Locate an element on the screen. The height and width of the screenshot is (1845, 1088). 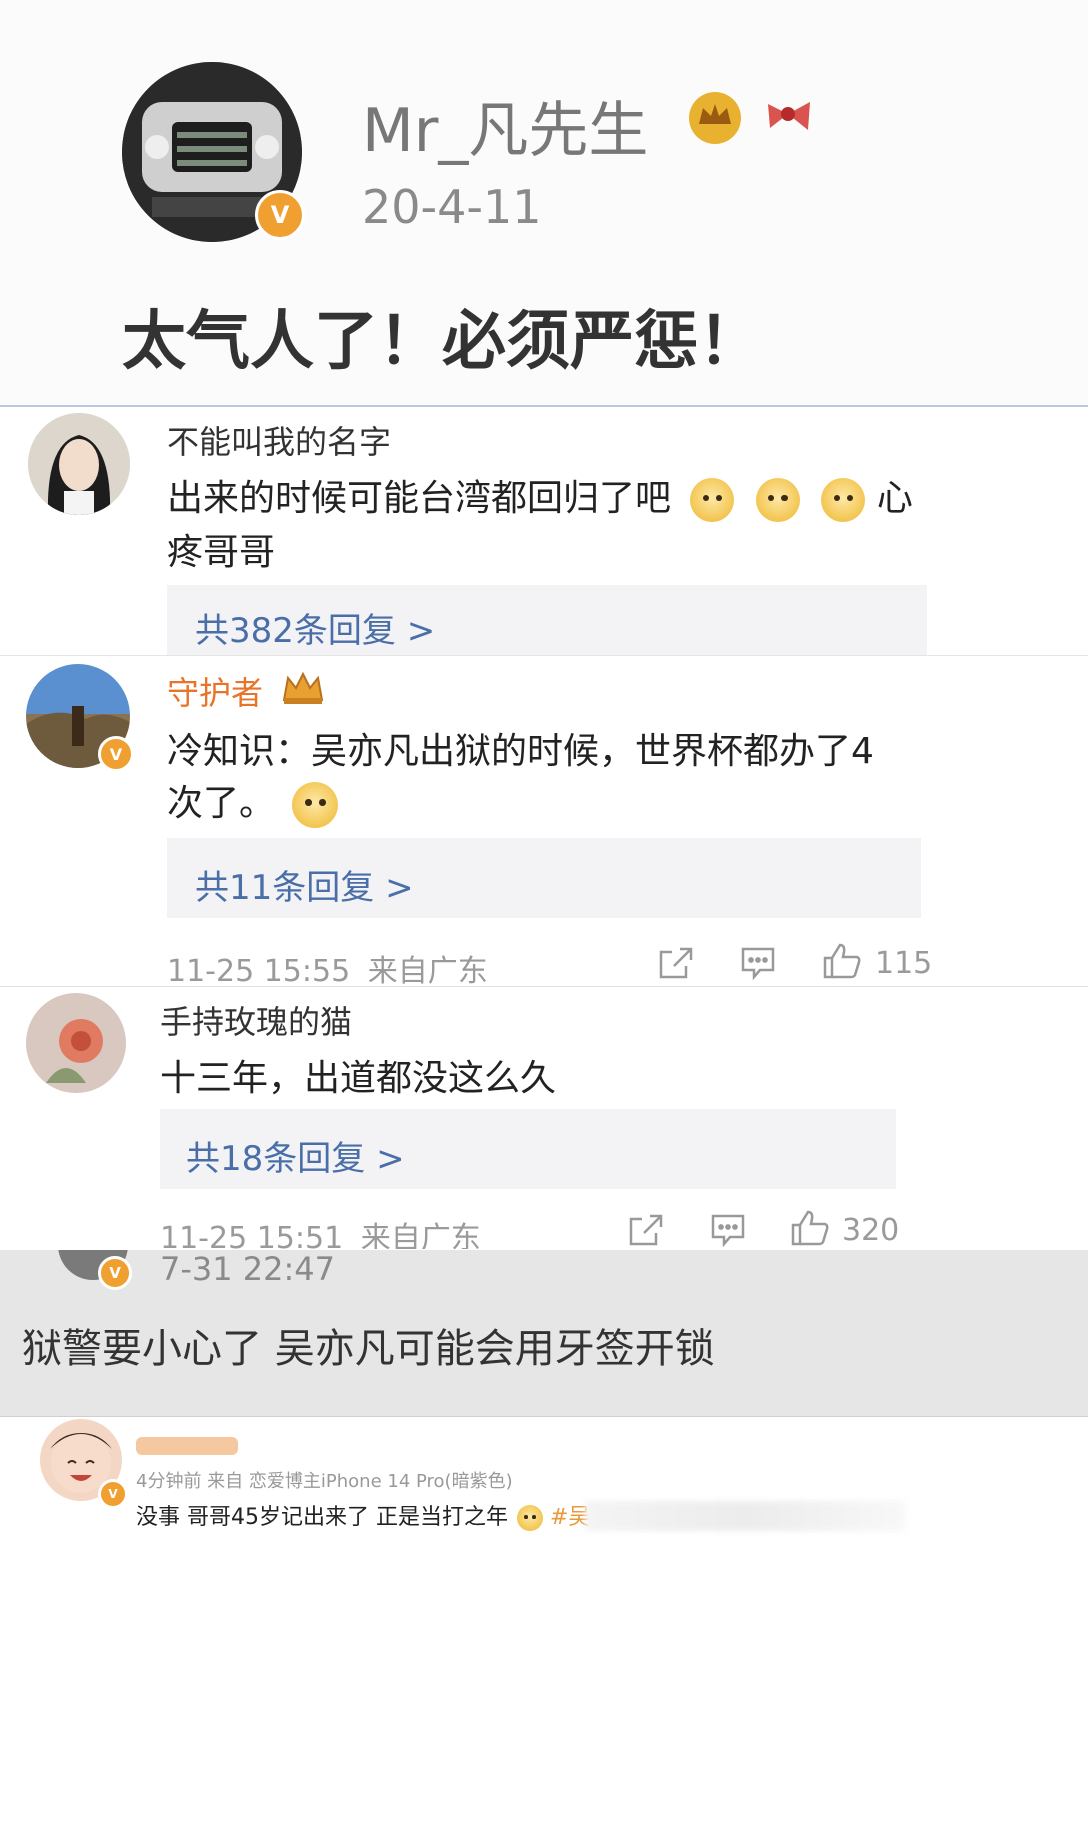
screenshot-panel: V 7-31 22:47 狱警要小心了 吴亦凡可能会用牙签开锁 is located at coordinates (544, 1333).